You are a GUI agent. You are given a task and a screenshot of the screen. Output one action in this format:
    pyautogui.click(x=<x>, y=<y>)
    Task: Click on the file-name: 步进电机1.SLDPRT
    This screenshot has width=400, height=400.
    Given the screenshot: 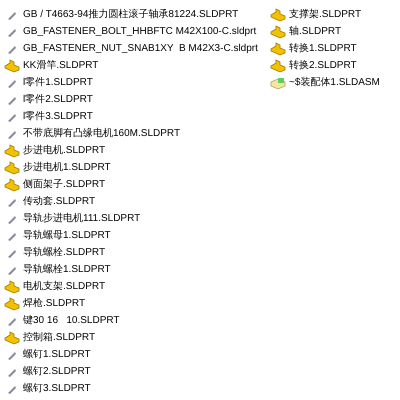 What is the action you would take?
    pyautogui.click(x=67, y=167)
    